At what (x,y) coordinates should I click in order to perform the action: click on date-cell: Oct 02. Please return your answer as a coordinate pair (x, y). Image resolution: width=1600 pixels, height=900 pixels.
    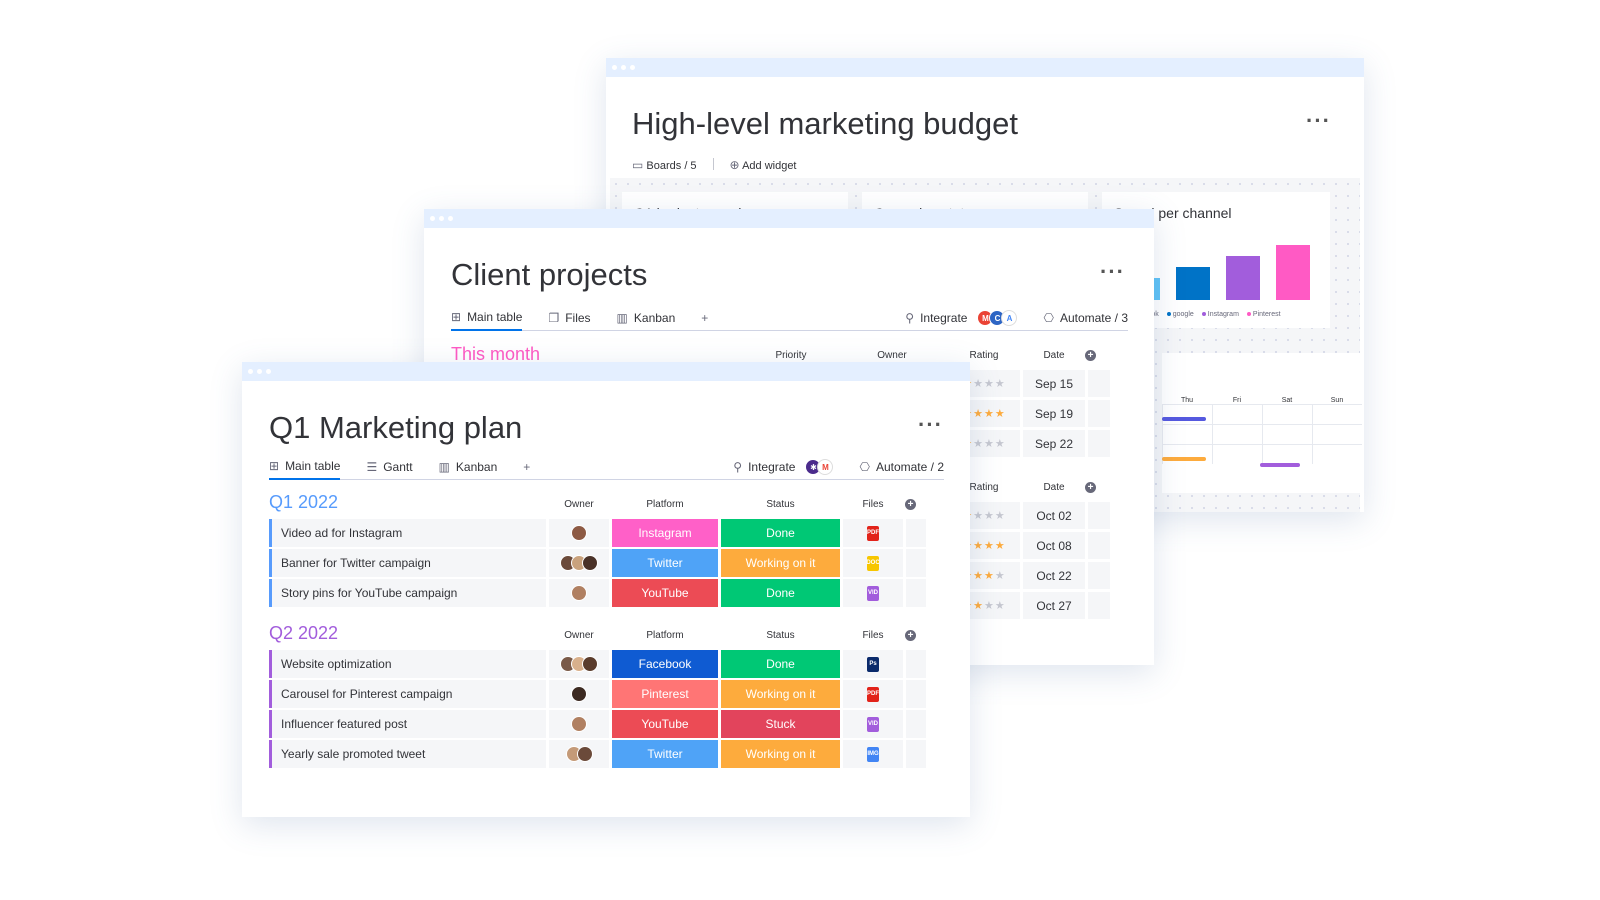
    Looking at the image, I should click on (1054, 515).